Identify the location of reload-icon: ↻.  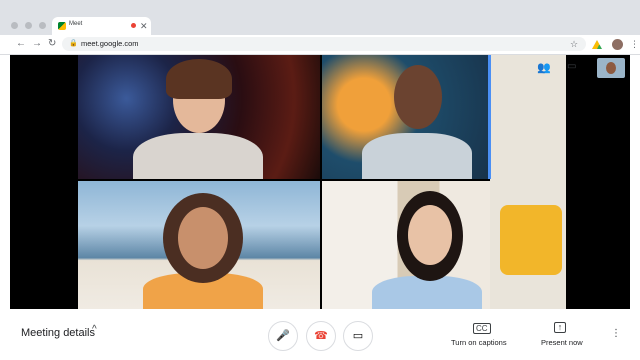
(52, 44).